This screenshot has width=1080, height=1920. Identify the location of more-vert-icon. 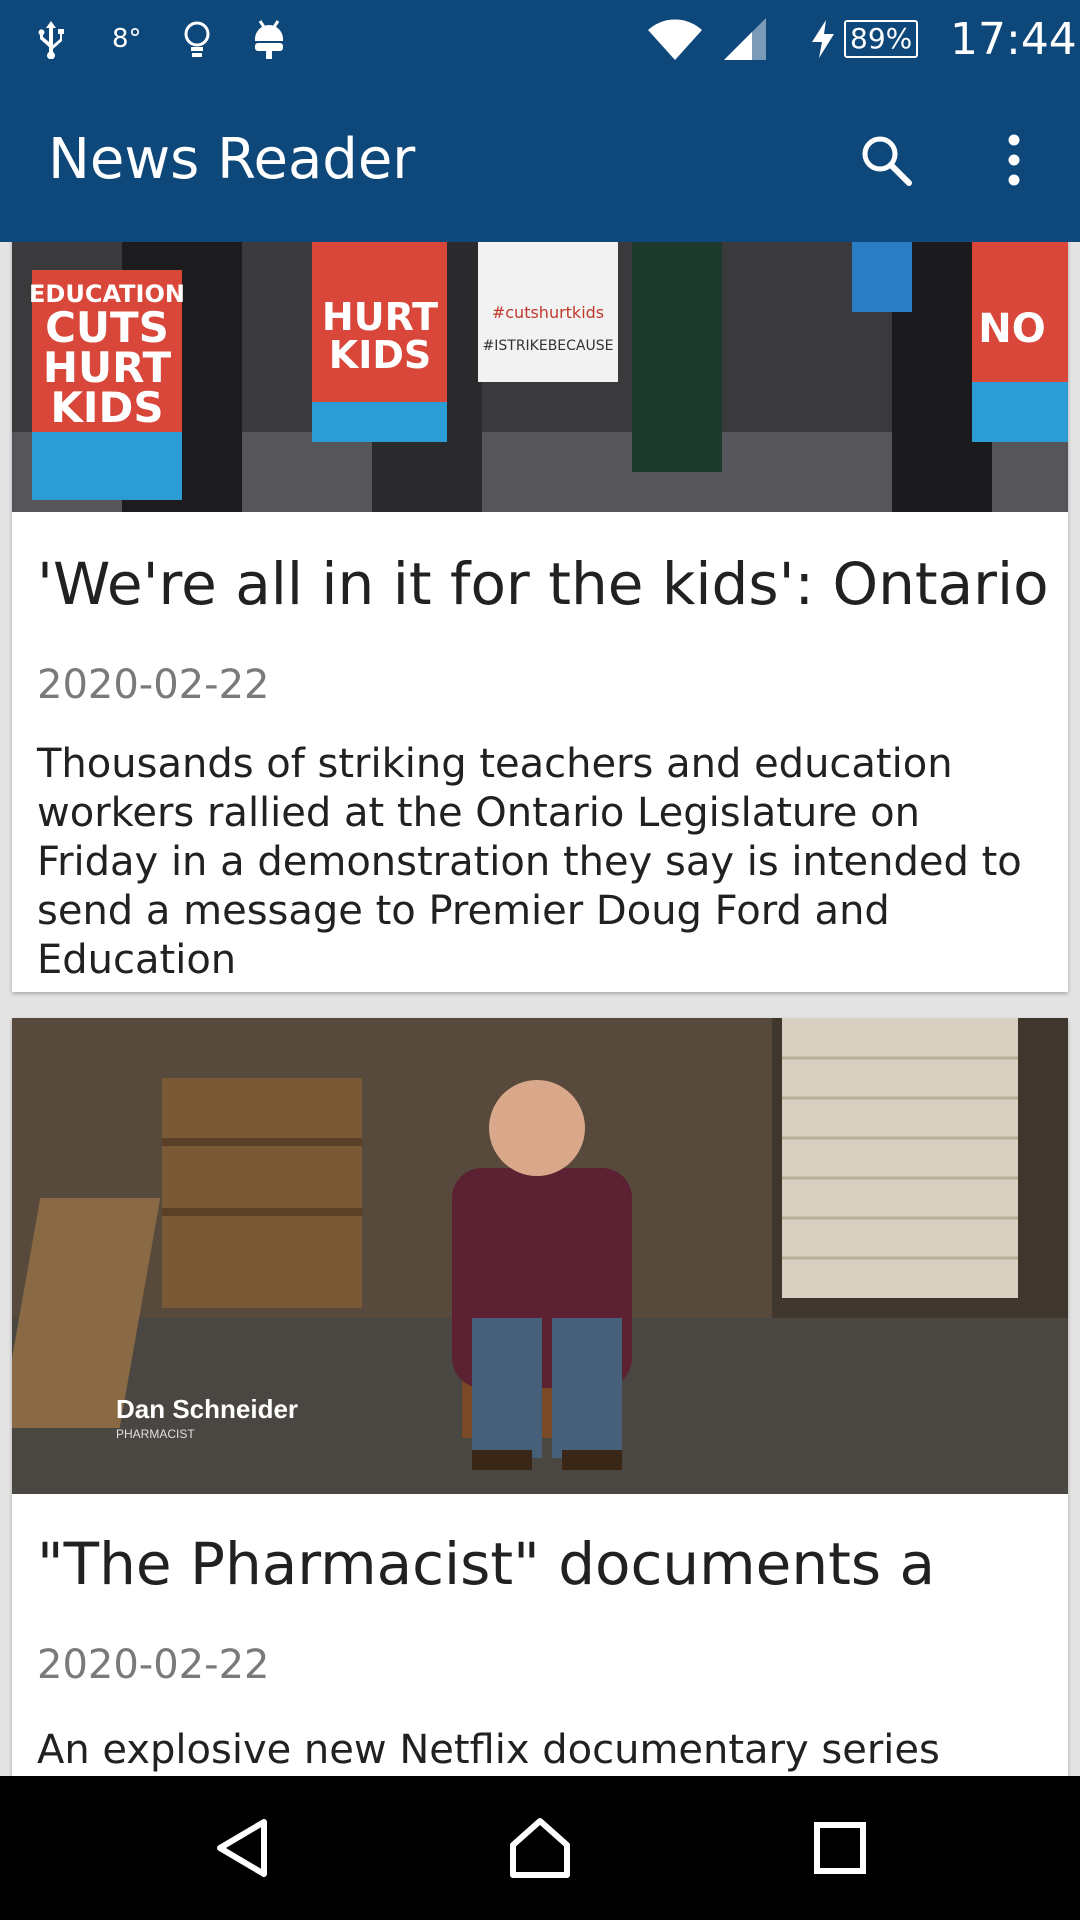
(1014, 160).